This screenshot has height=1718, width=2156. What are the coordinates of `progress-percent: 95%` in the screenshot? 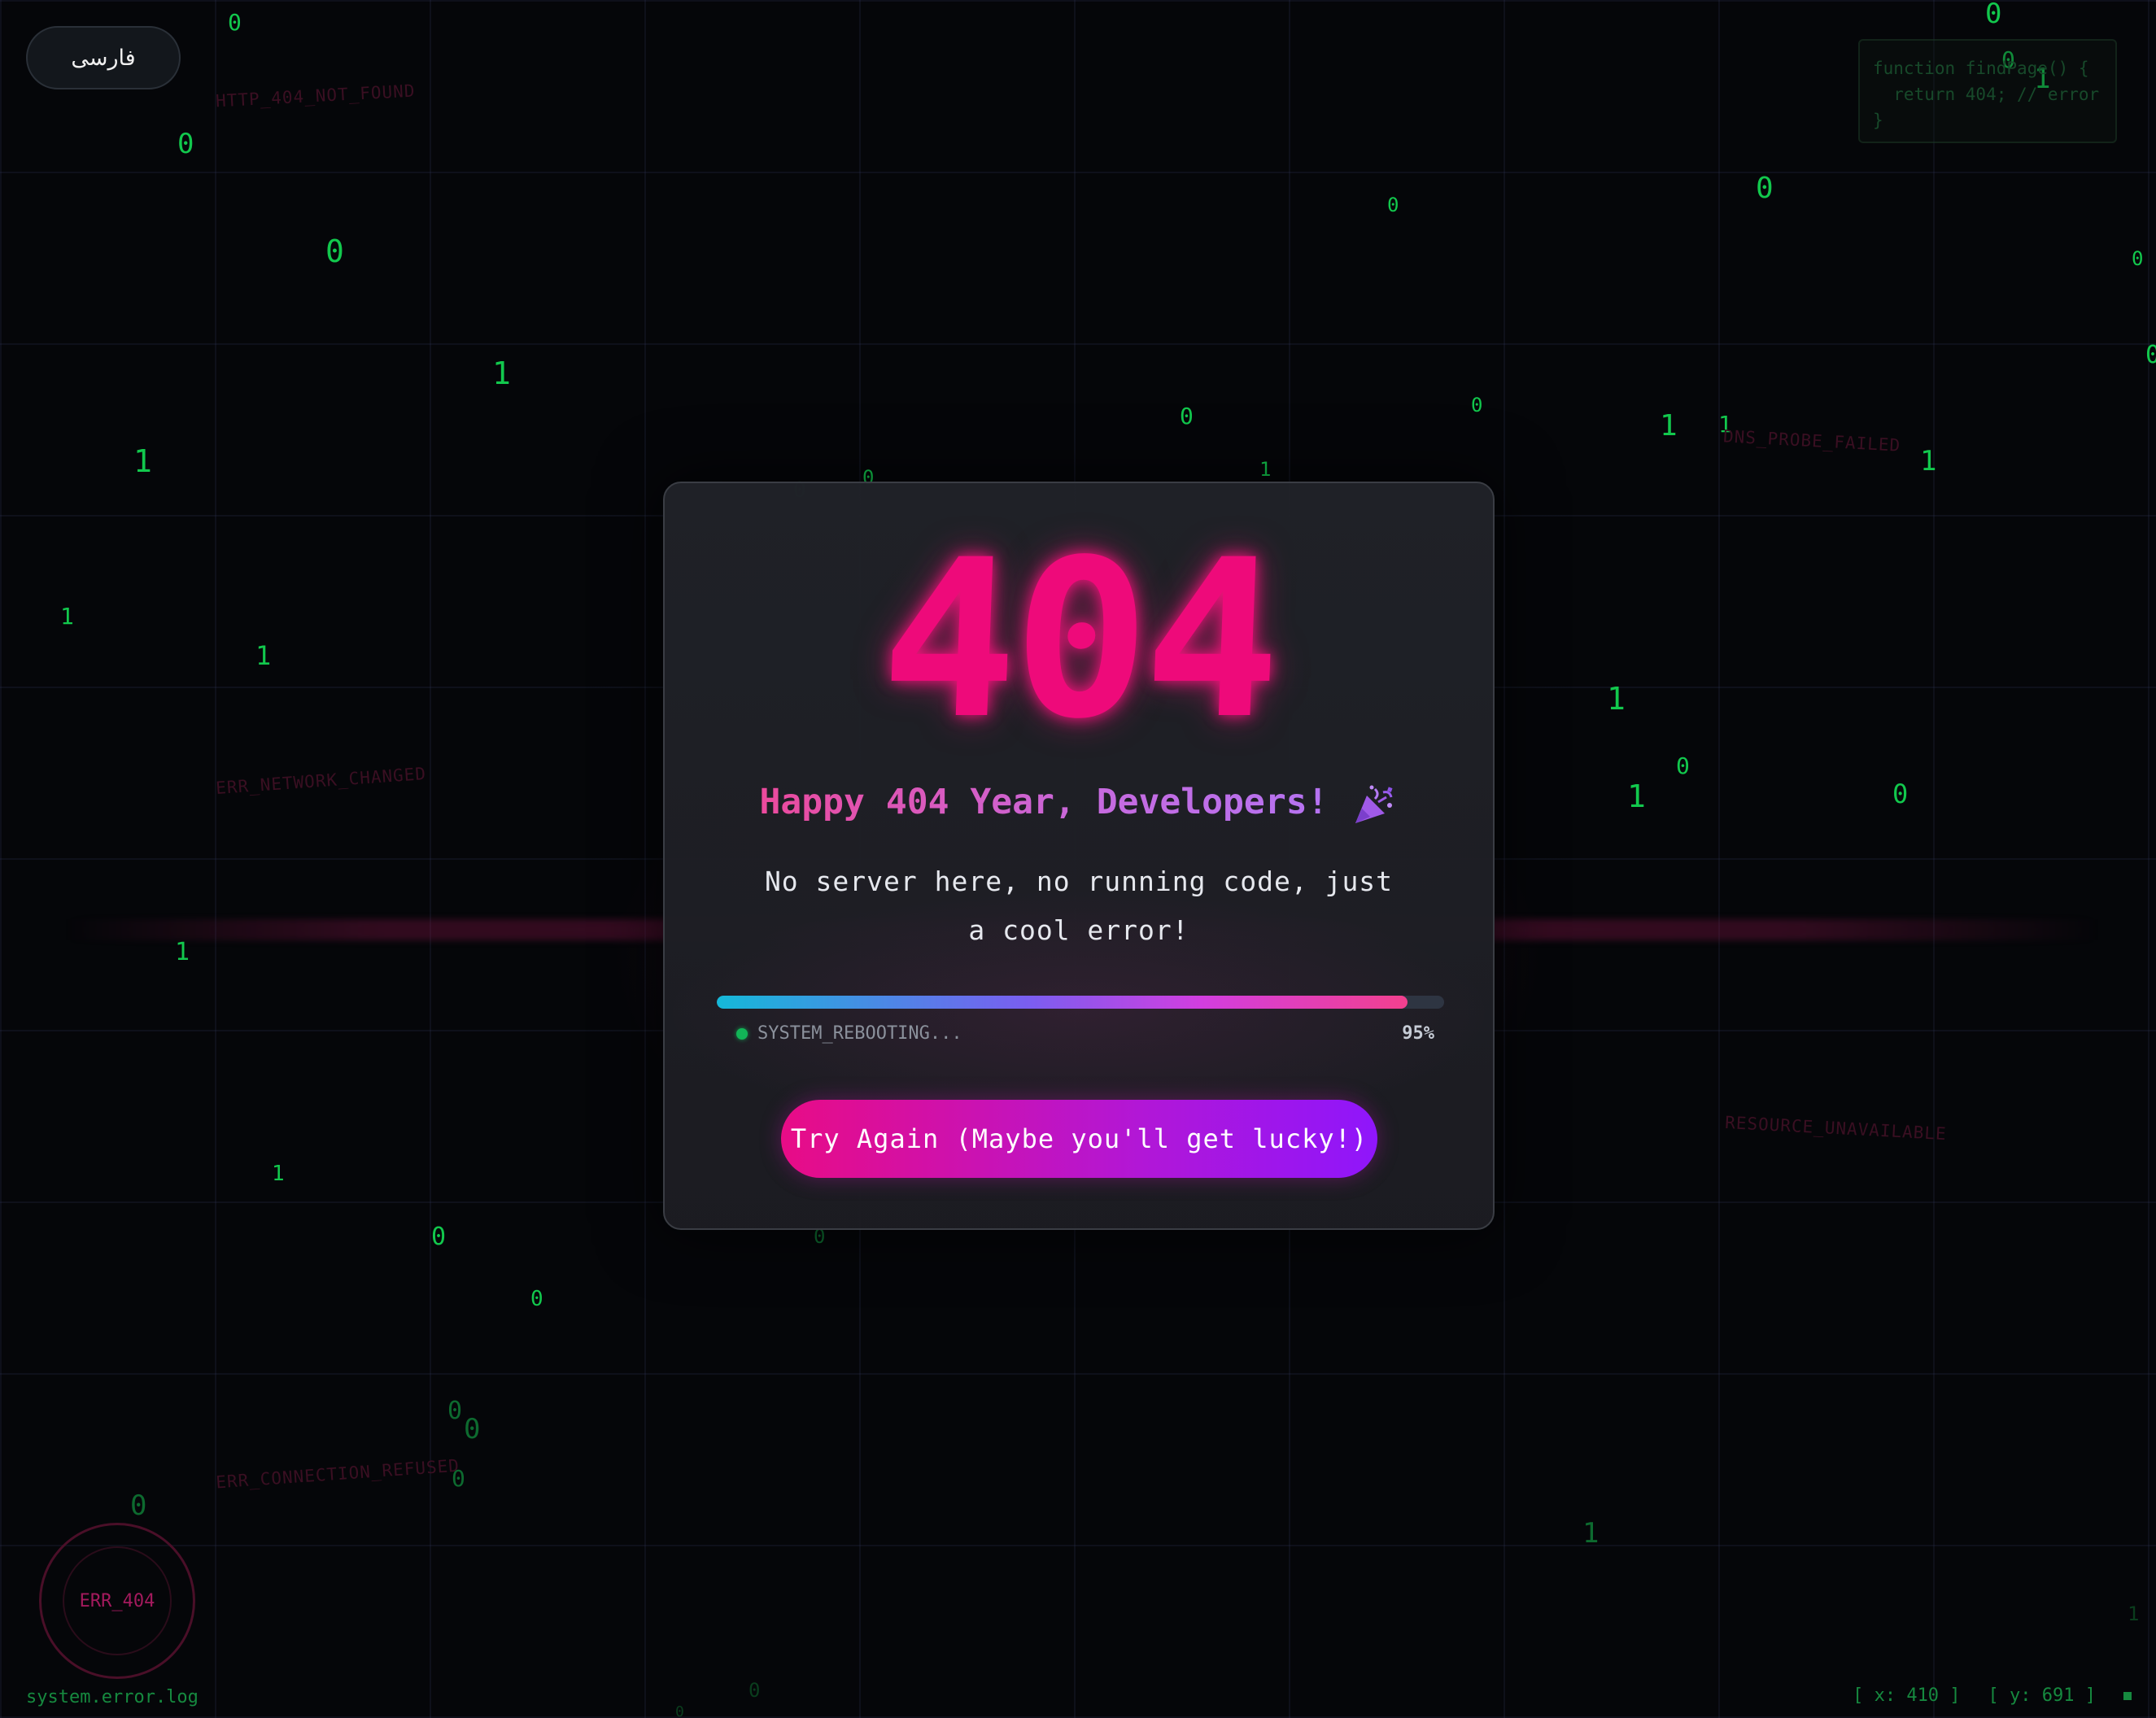 It's located at (1418, 1034).